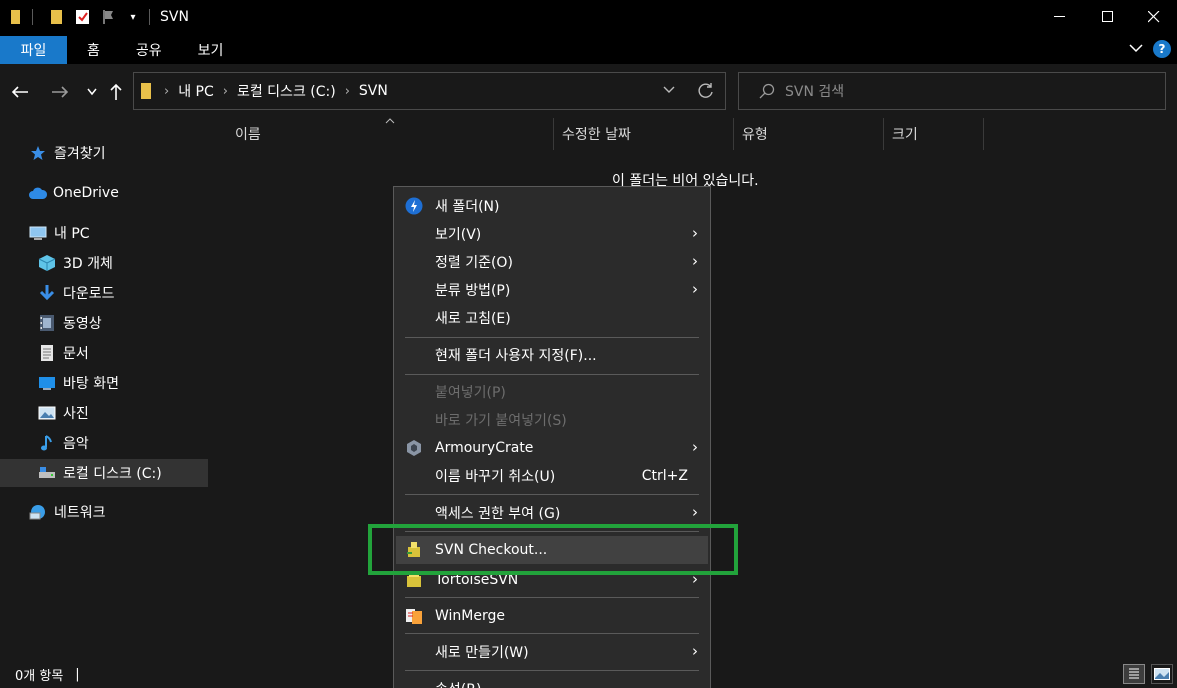  Describe the element at coordinates (104, 443) in the screenshot. I see `sidebar-item-music: 음악` at that location.